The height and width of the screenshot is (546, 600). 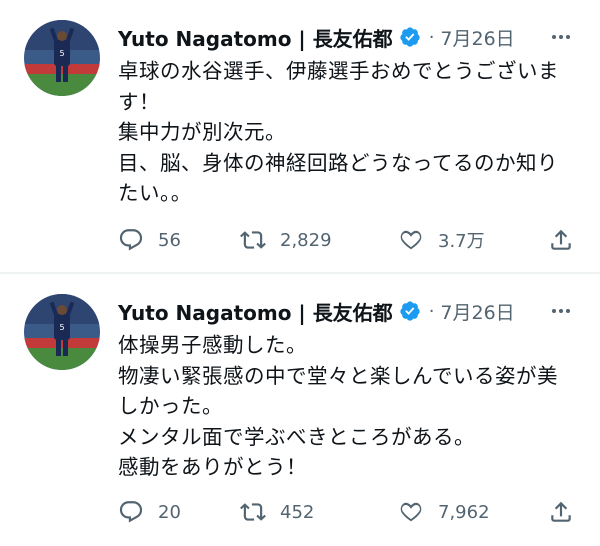 What do you see at coordinates (348, 240) in the screenshot?
I see `tweet-actions: 56 2,829 3.7万` at bounding box center [348, 240].